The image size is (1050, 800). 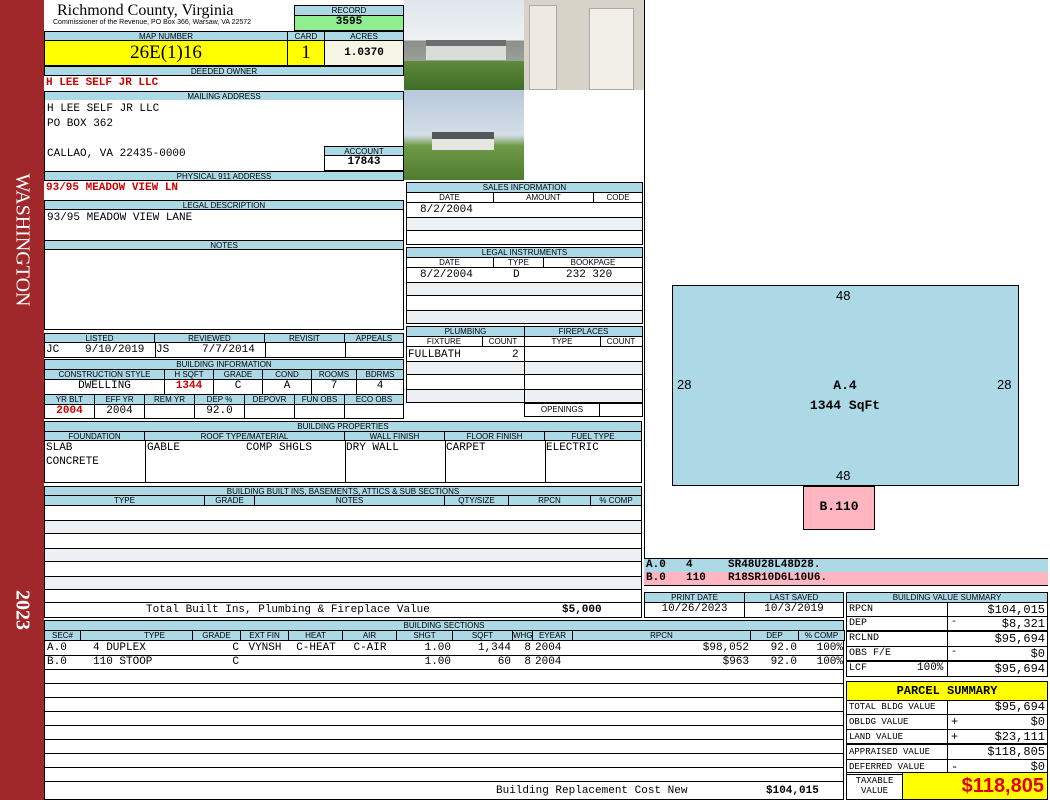 What do you see at coordinates (349, 23) in the screenshot?
I see `record-value: 3595` at bounding box center [349, 23].